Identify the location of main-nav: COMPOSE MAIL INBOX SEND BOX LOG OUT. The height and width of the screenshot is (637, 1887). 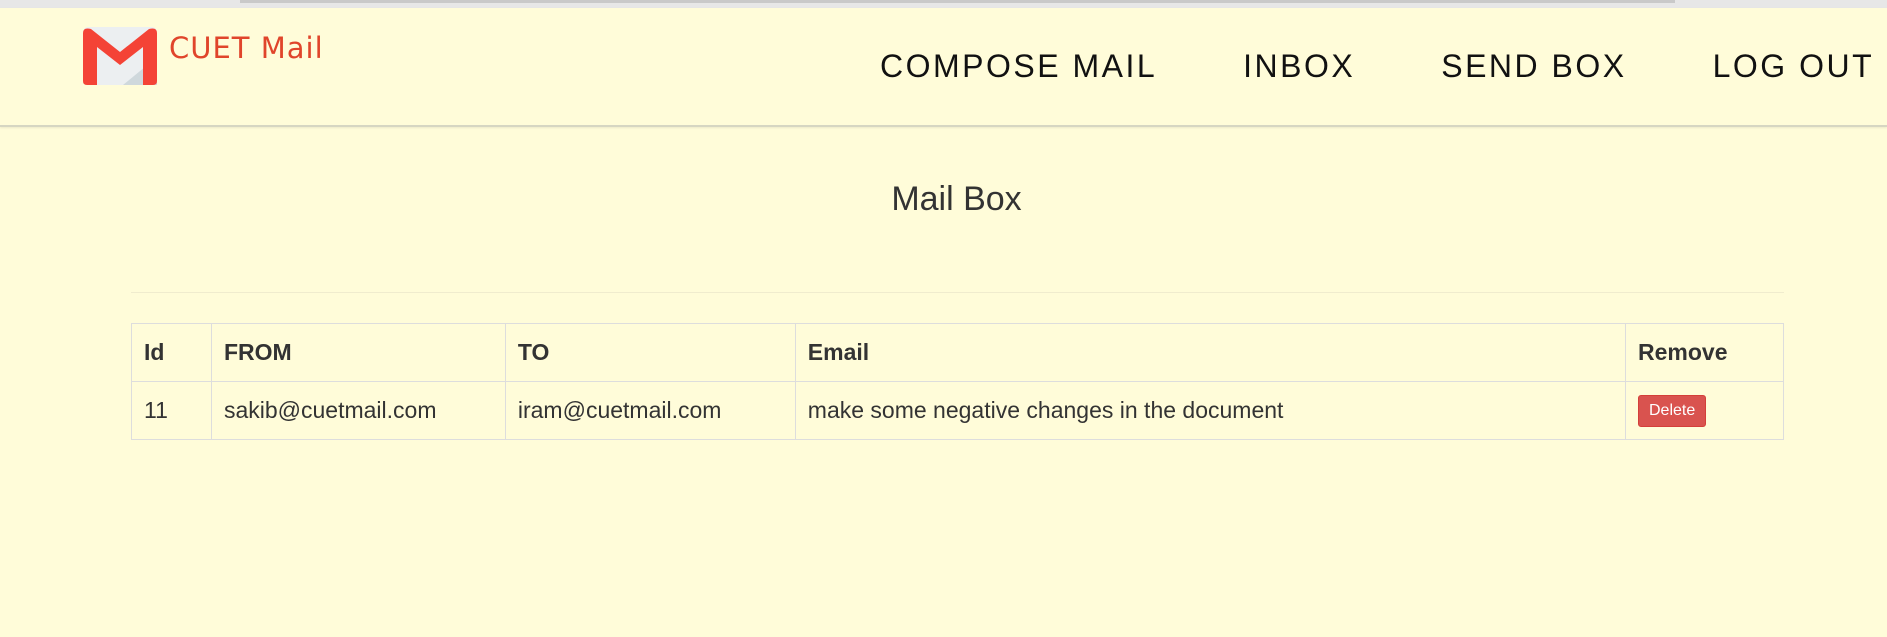
(1377, 66).